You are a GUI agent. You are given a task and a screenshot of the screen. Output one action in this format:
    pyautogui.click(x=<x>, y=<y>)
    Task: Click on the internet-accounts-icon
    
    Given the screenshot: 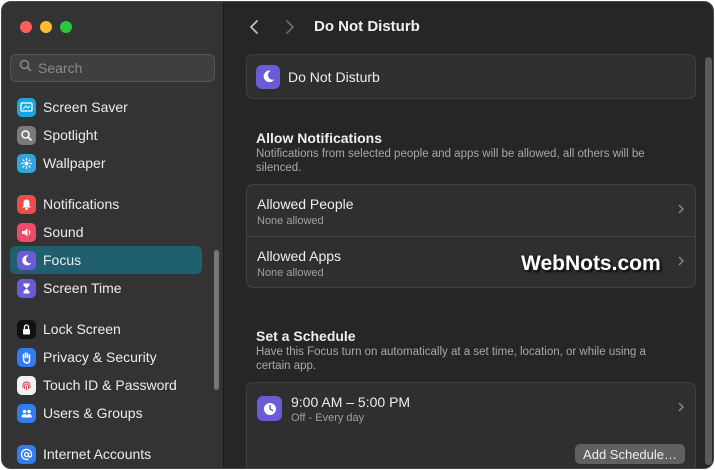 What is the action you would take?
    pyautogui.click(x=26, y=454)
    